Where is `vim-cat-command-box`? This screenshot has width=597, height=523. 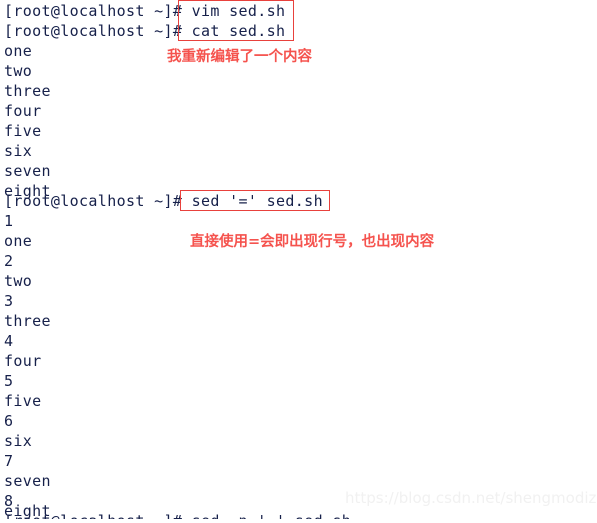 vim-cat-command-box is located at coordinates (236, 20).